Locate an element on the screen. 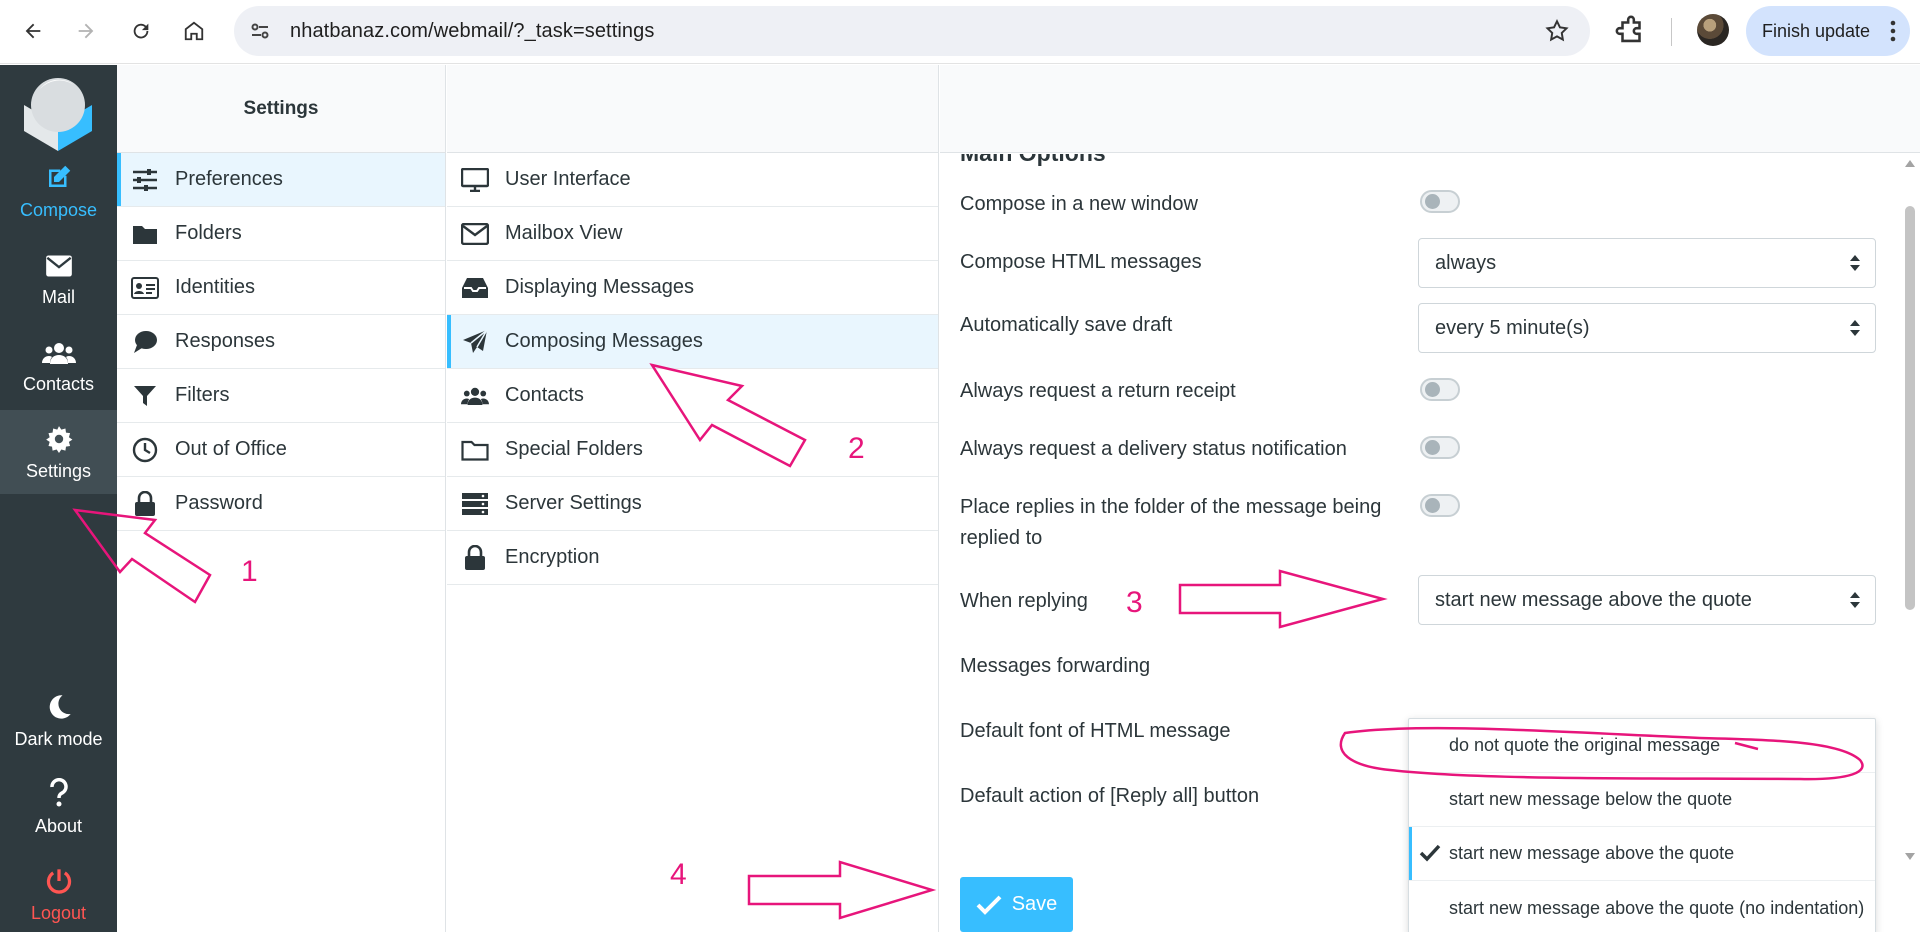 This screenshot has height=936, width=1920. forward-icon is located at coordinates (86, 31).